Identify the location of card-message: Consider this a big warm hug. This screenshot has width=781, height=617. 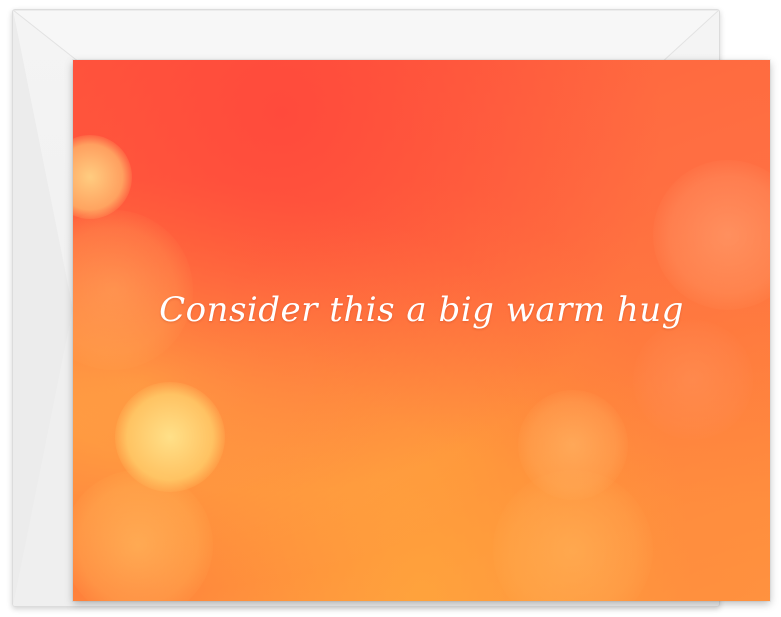
(421, 310).